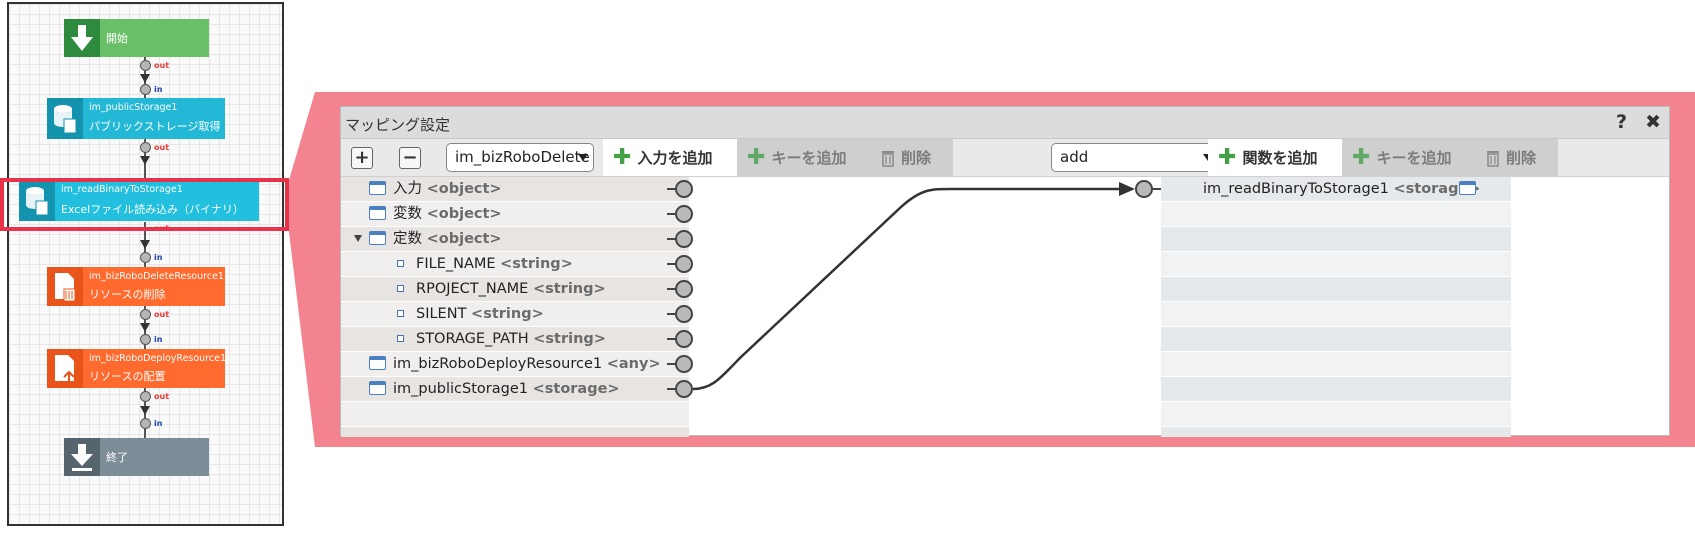 The image size is (1695, 537). I want to click on target-row-read-binary: im_readBinaryToStorage1 <storage>, so click(1336, 189).